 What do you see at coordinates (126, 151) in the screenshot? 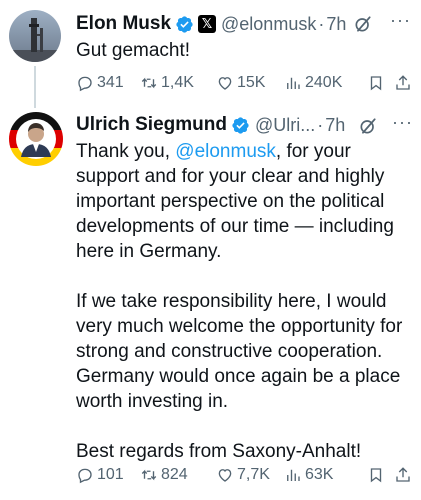
I see `text-part: Thank you,` at bounding box center [126, 151].